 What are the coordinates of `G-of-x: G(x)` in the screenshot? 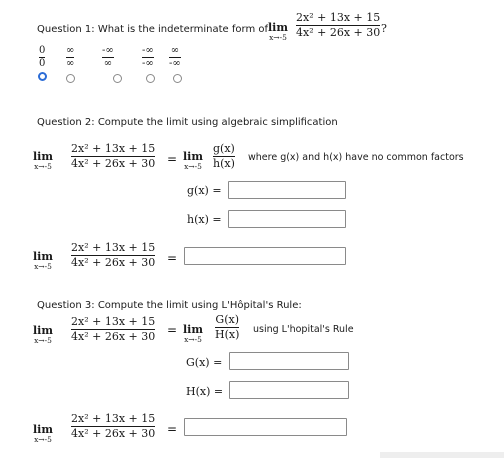 It's located at (227, 319).